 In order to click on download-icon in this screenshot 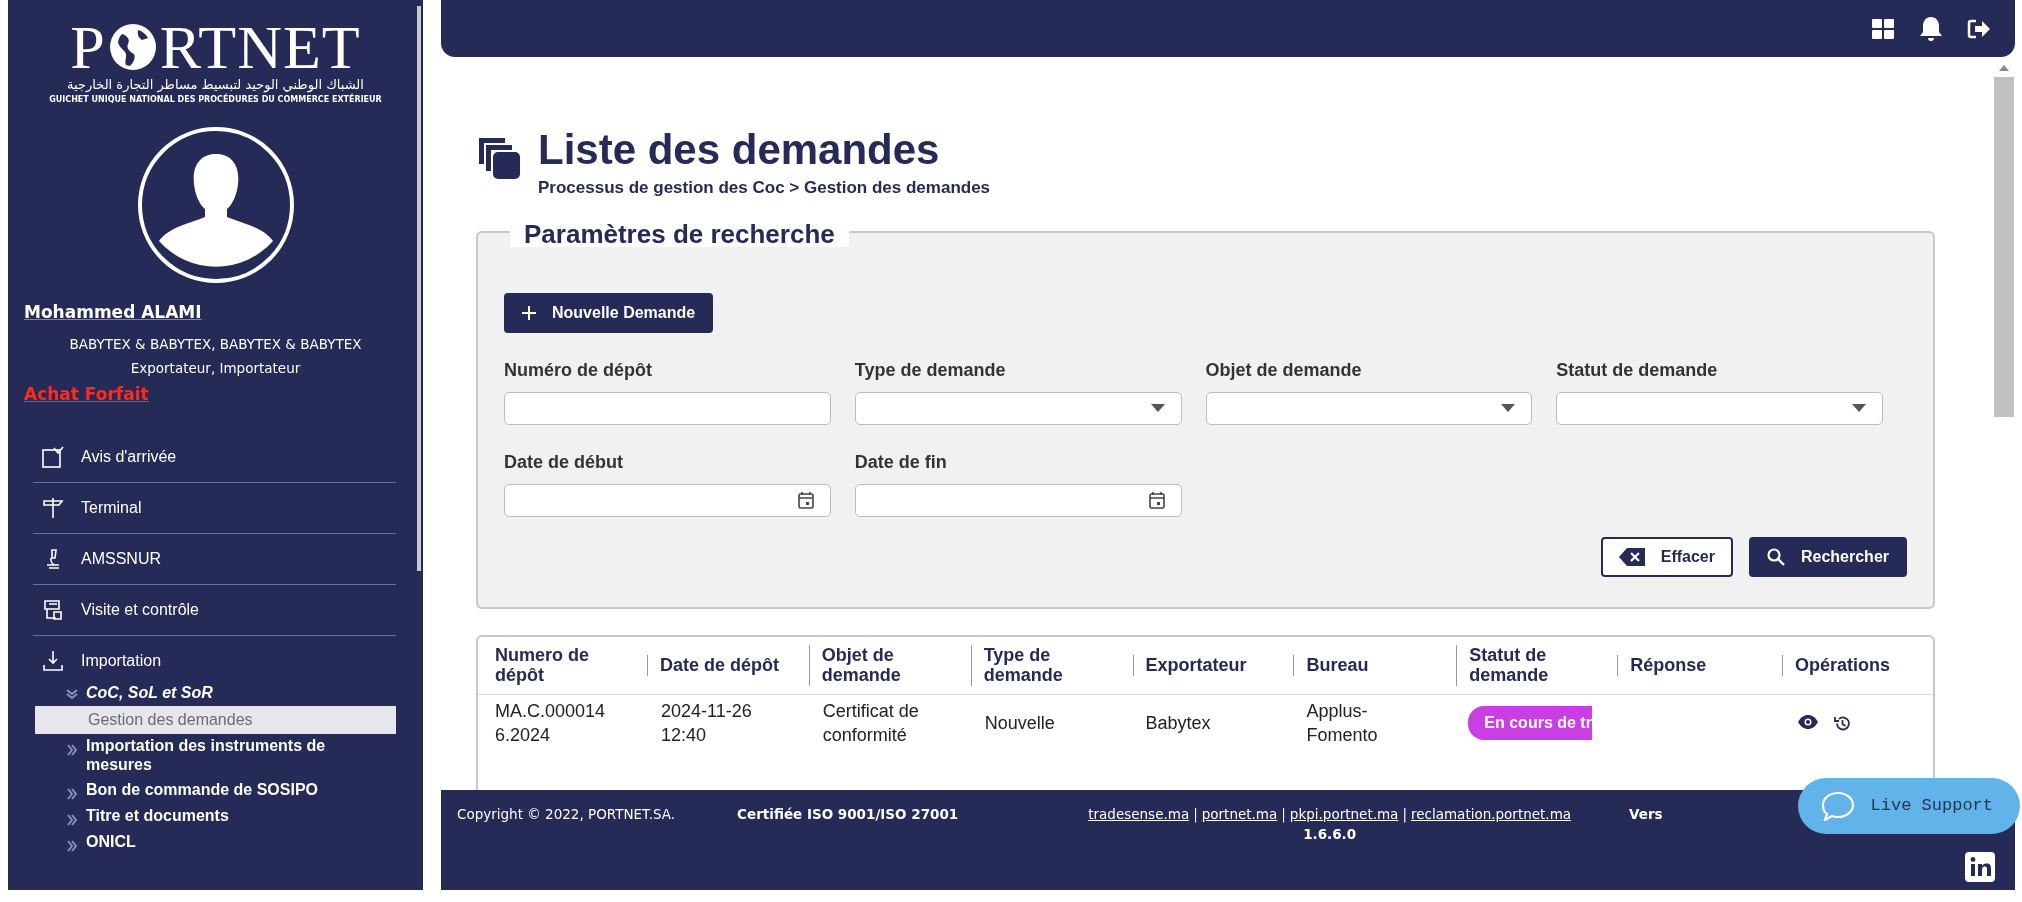, I will do `click(53, 661)`.